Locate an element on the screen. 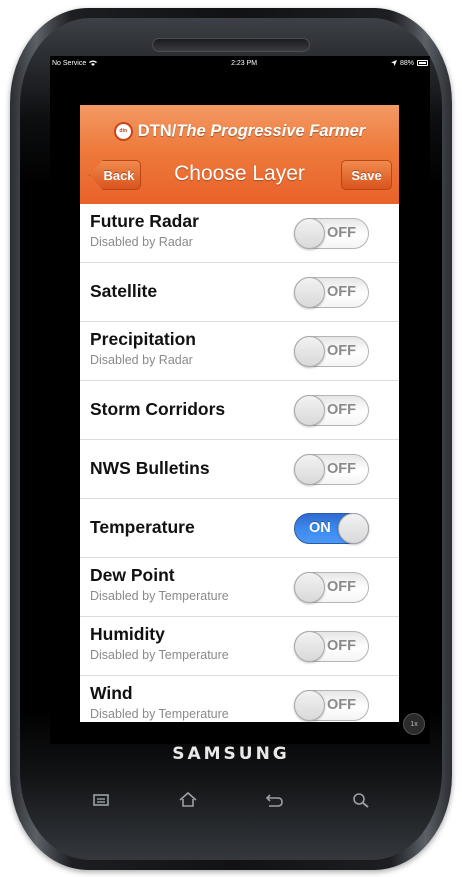 This screenshot has width=462, height=877. home-key-icon is located at coordinates (188, 799).